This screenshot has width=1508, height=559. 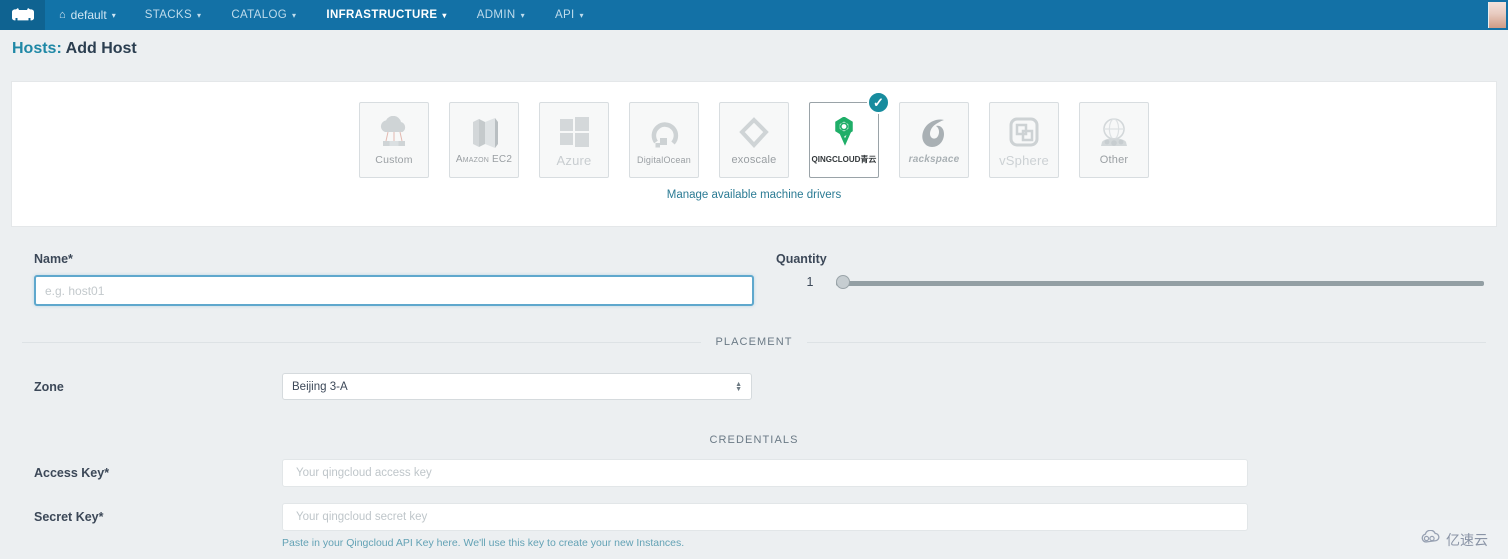 I want to click on nav-item-api: API ▾, so click(x=569, y=15).